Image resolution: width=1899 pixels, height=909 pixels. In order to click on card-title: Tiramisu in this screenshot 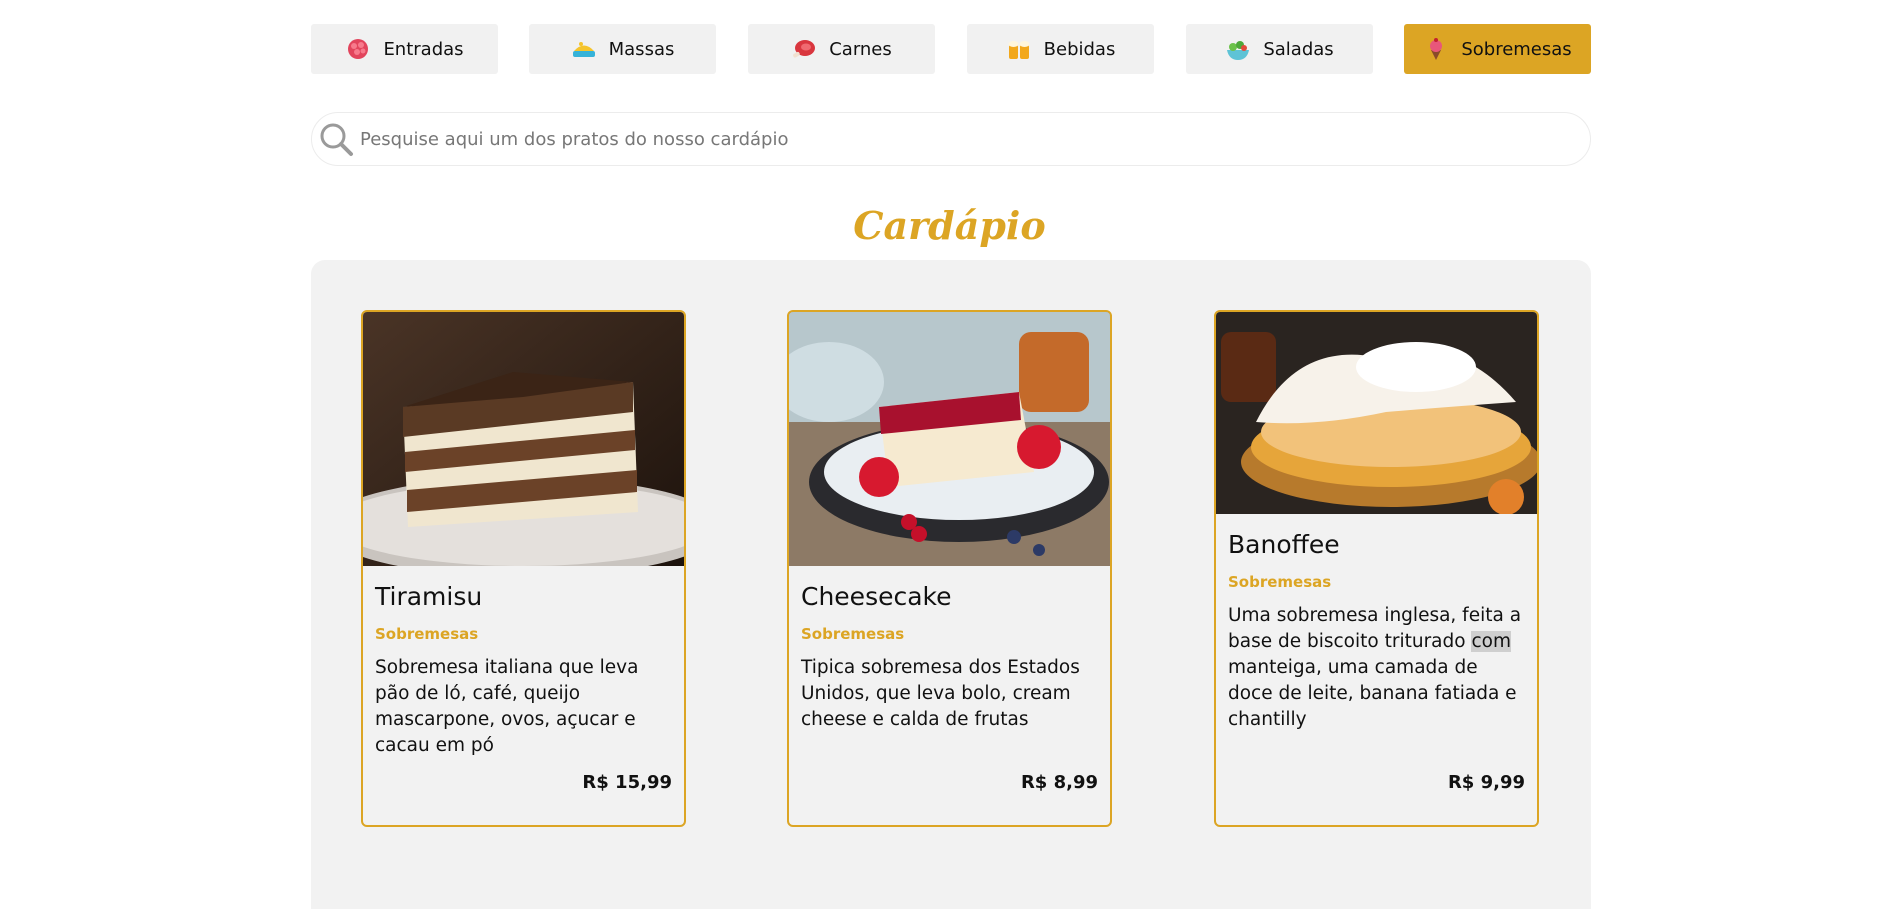, I will do `click(429, 596)`.